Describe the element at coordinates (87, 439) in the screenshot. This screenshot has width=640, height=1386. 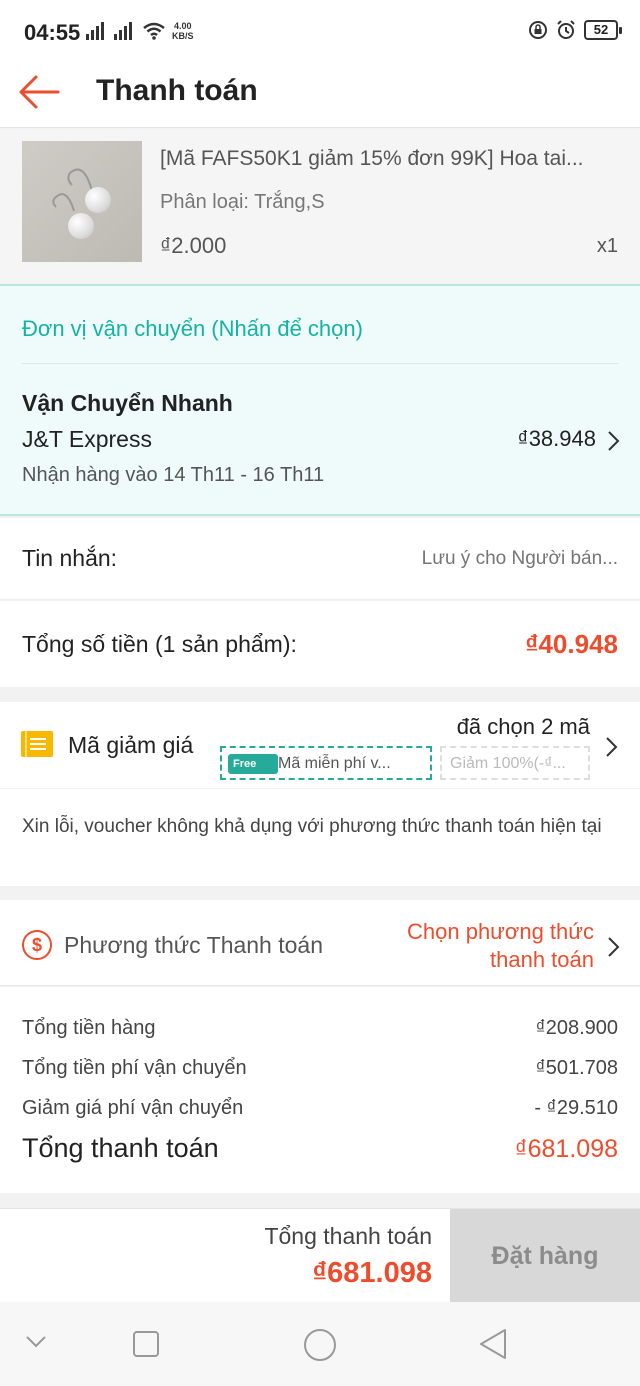
I see `shipping-carrier: J&T Express` at that location.